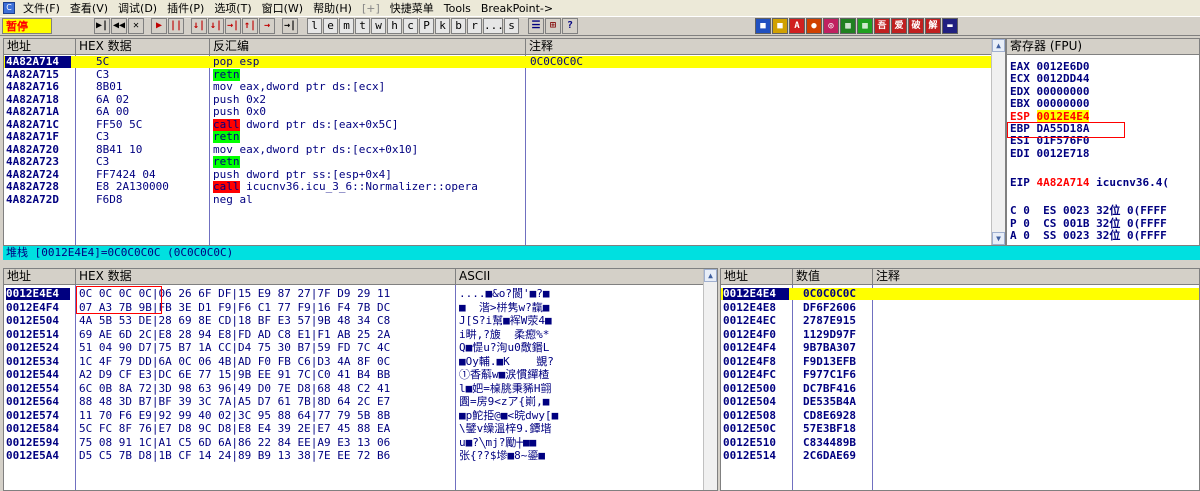  What do you see at coordinates (426, 26) in the screenshot?
I see `patches-window-button: P` at bounding box center [426, 26].